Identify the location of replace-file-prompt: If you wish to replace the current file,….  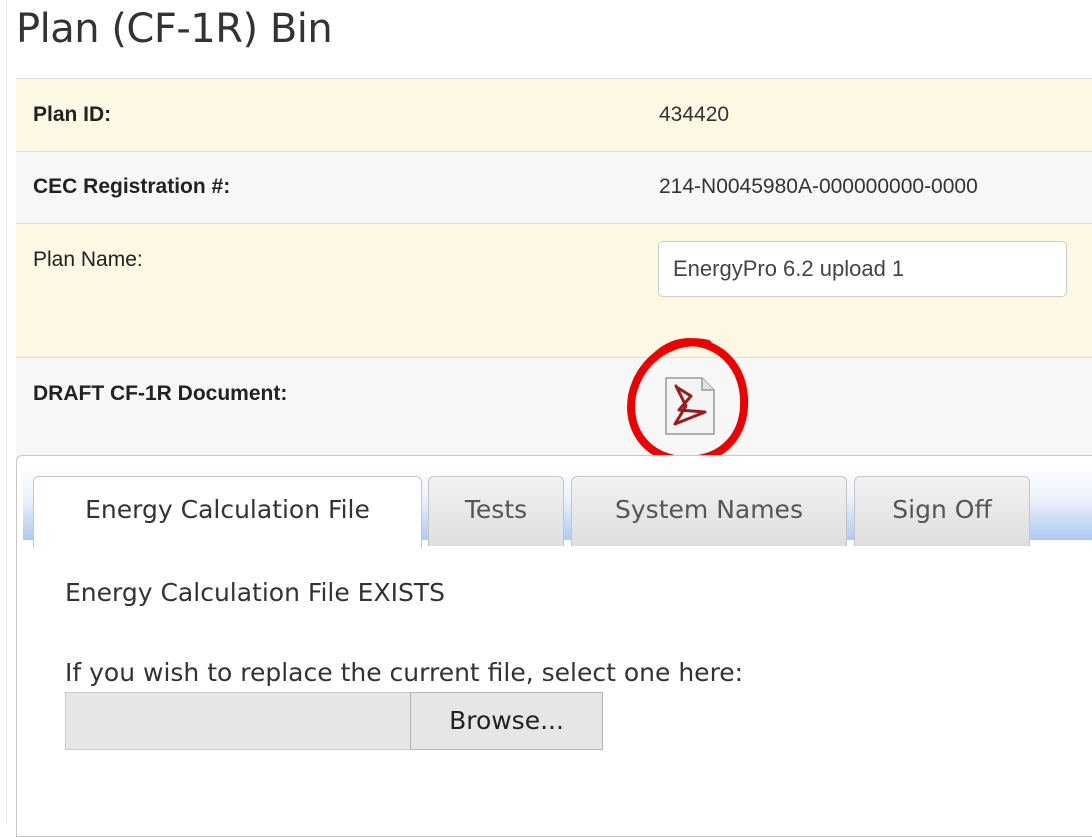
(404, 672).